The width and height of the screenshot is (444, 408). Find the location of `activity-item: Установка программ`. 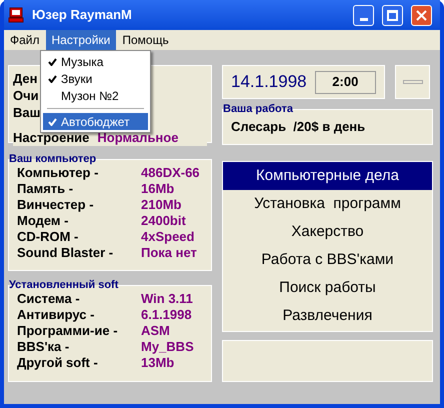

activity-item: Установка программ is located at coordinates (327, 204).